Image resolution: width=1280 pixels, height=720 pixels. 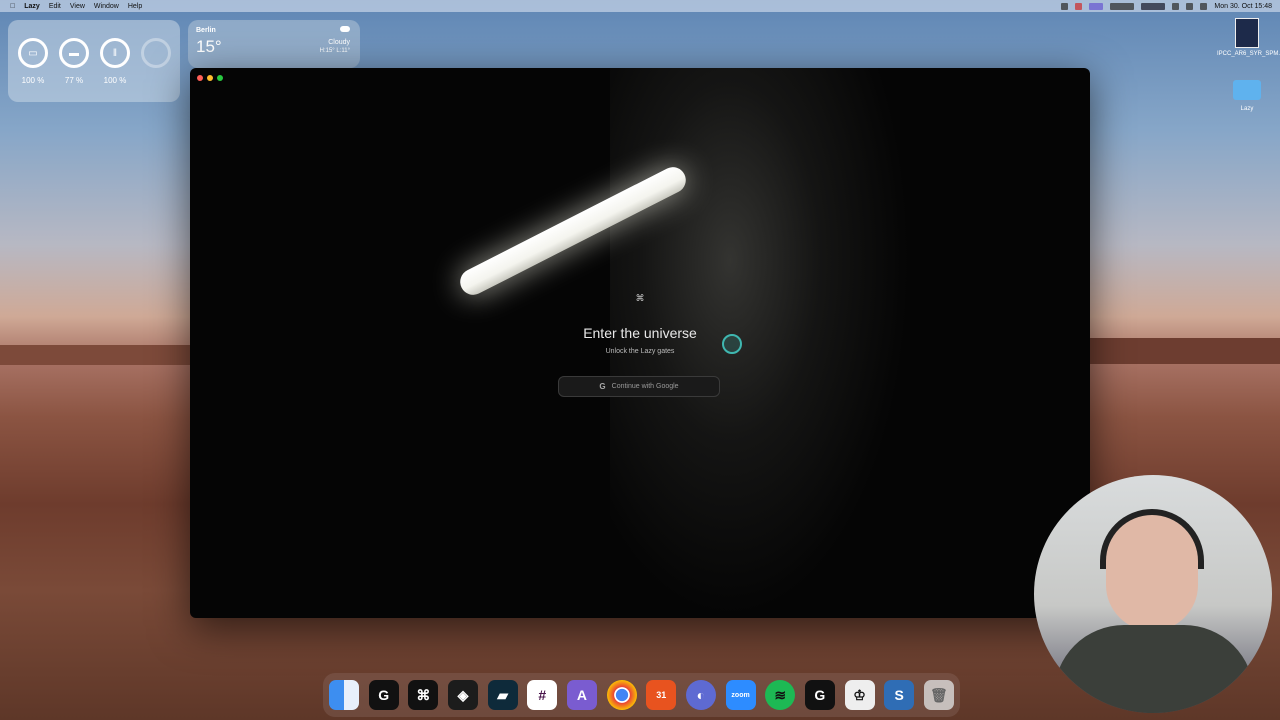 I want to click on zoom-icon: zoom, so click(x=740, y=695).